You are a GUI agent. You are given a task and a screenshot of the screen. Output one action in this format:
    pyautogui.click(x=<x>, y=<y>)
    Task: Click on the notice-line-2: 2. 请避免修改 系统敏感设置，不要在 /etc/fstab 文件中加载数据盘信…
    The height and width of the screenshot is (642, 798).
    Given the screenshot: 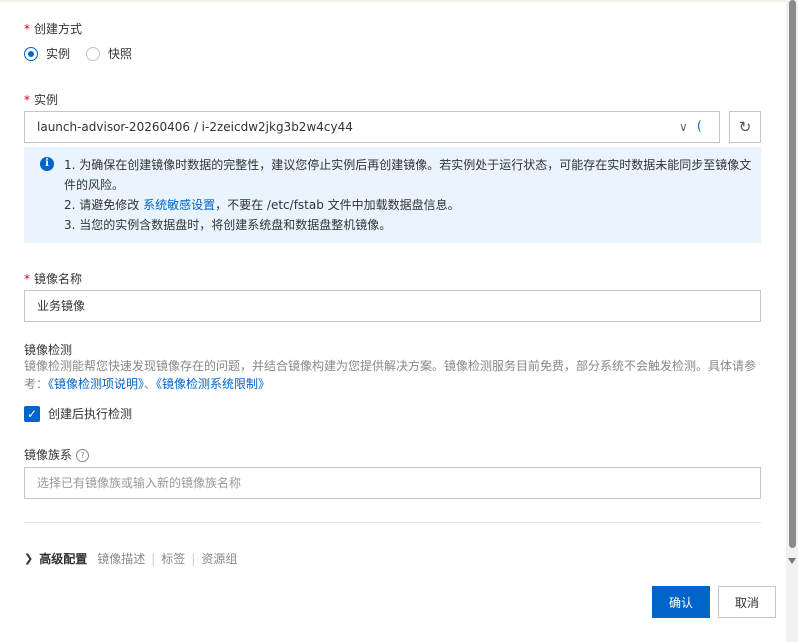 What is the action you would take?
    pyautogui.click(x=262, y=205)
    